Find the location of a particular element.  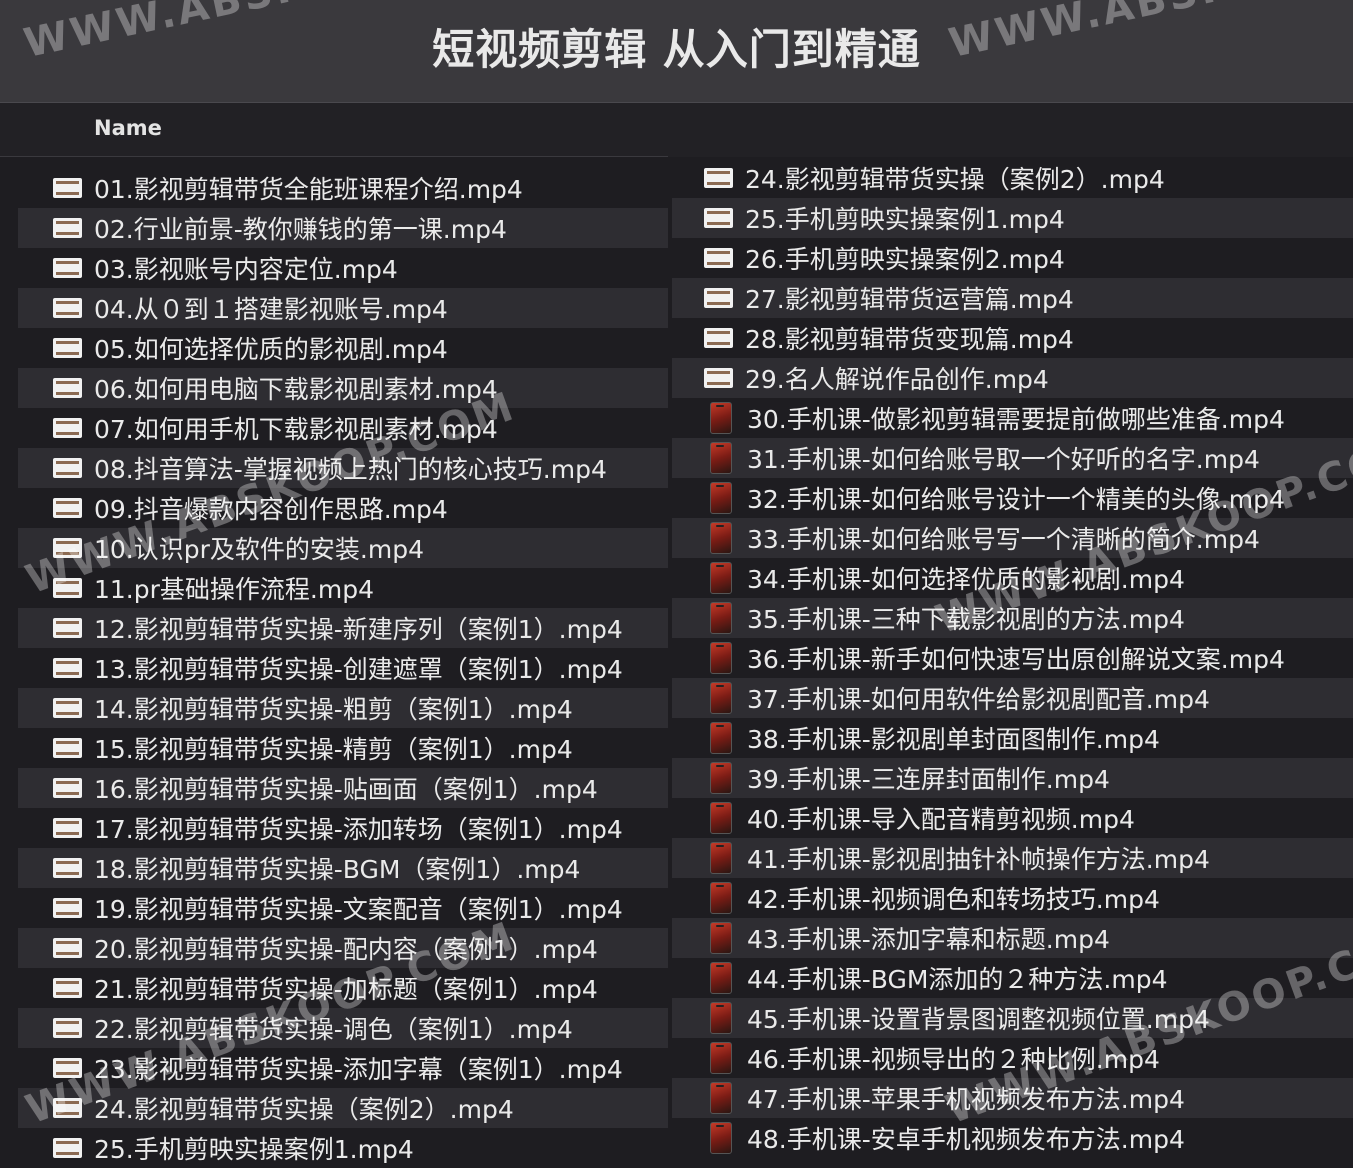

file-row: 14.影视剪辑带货实操-粗剪（案例1）.mp4 is located at coordinates (343, 708).